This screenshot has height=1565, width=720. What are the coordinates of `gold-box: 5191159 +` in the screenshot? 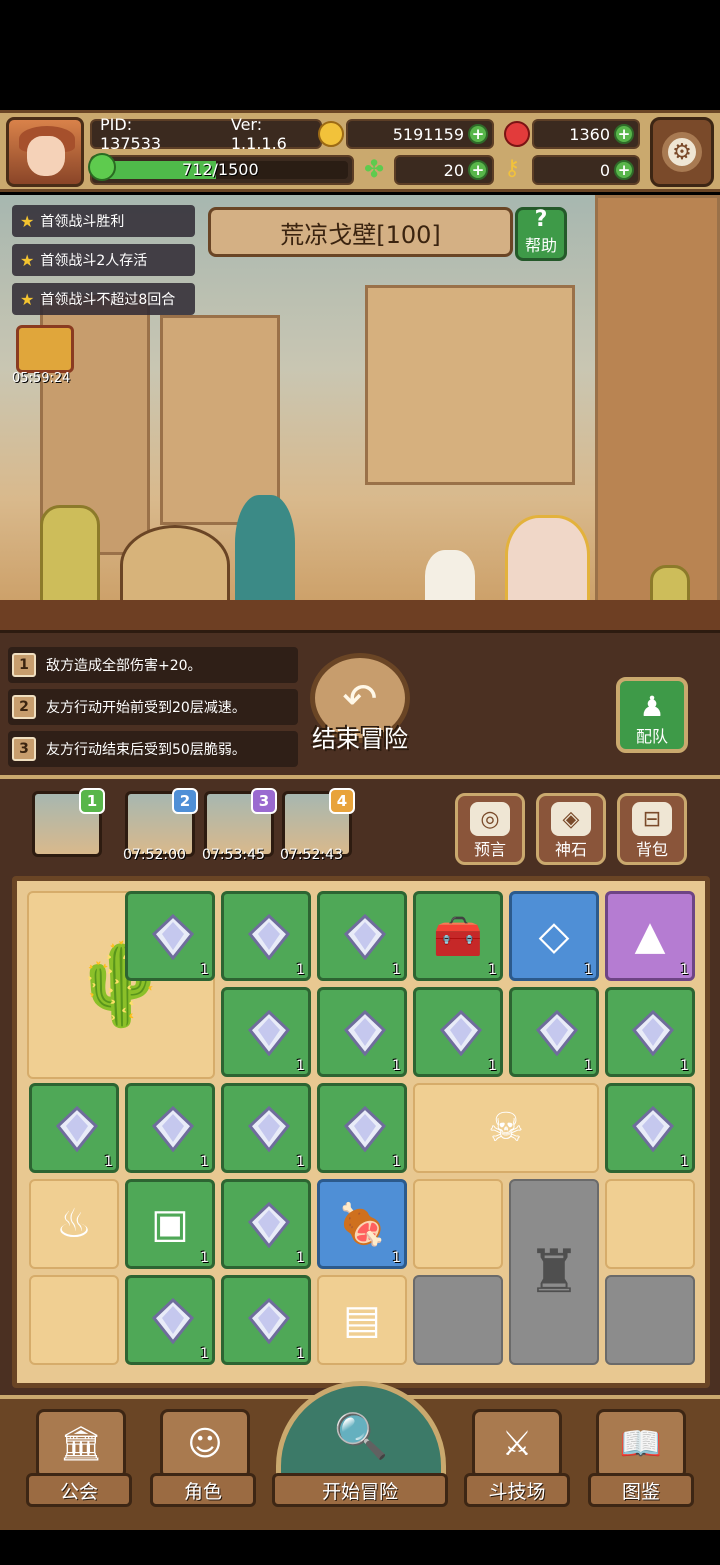 It's located at (420, 134).